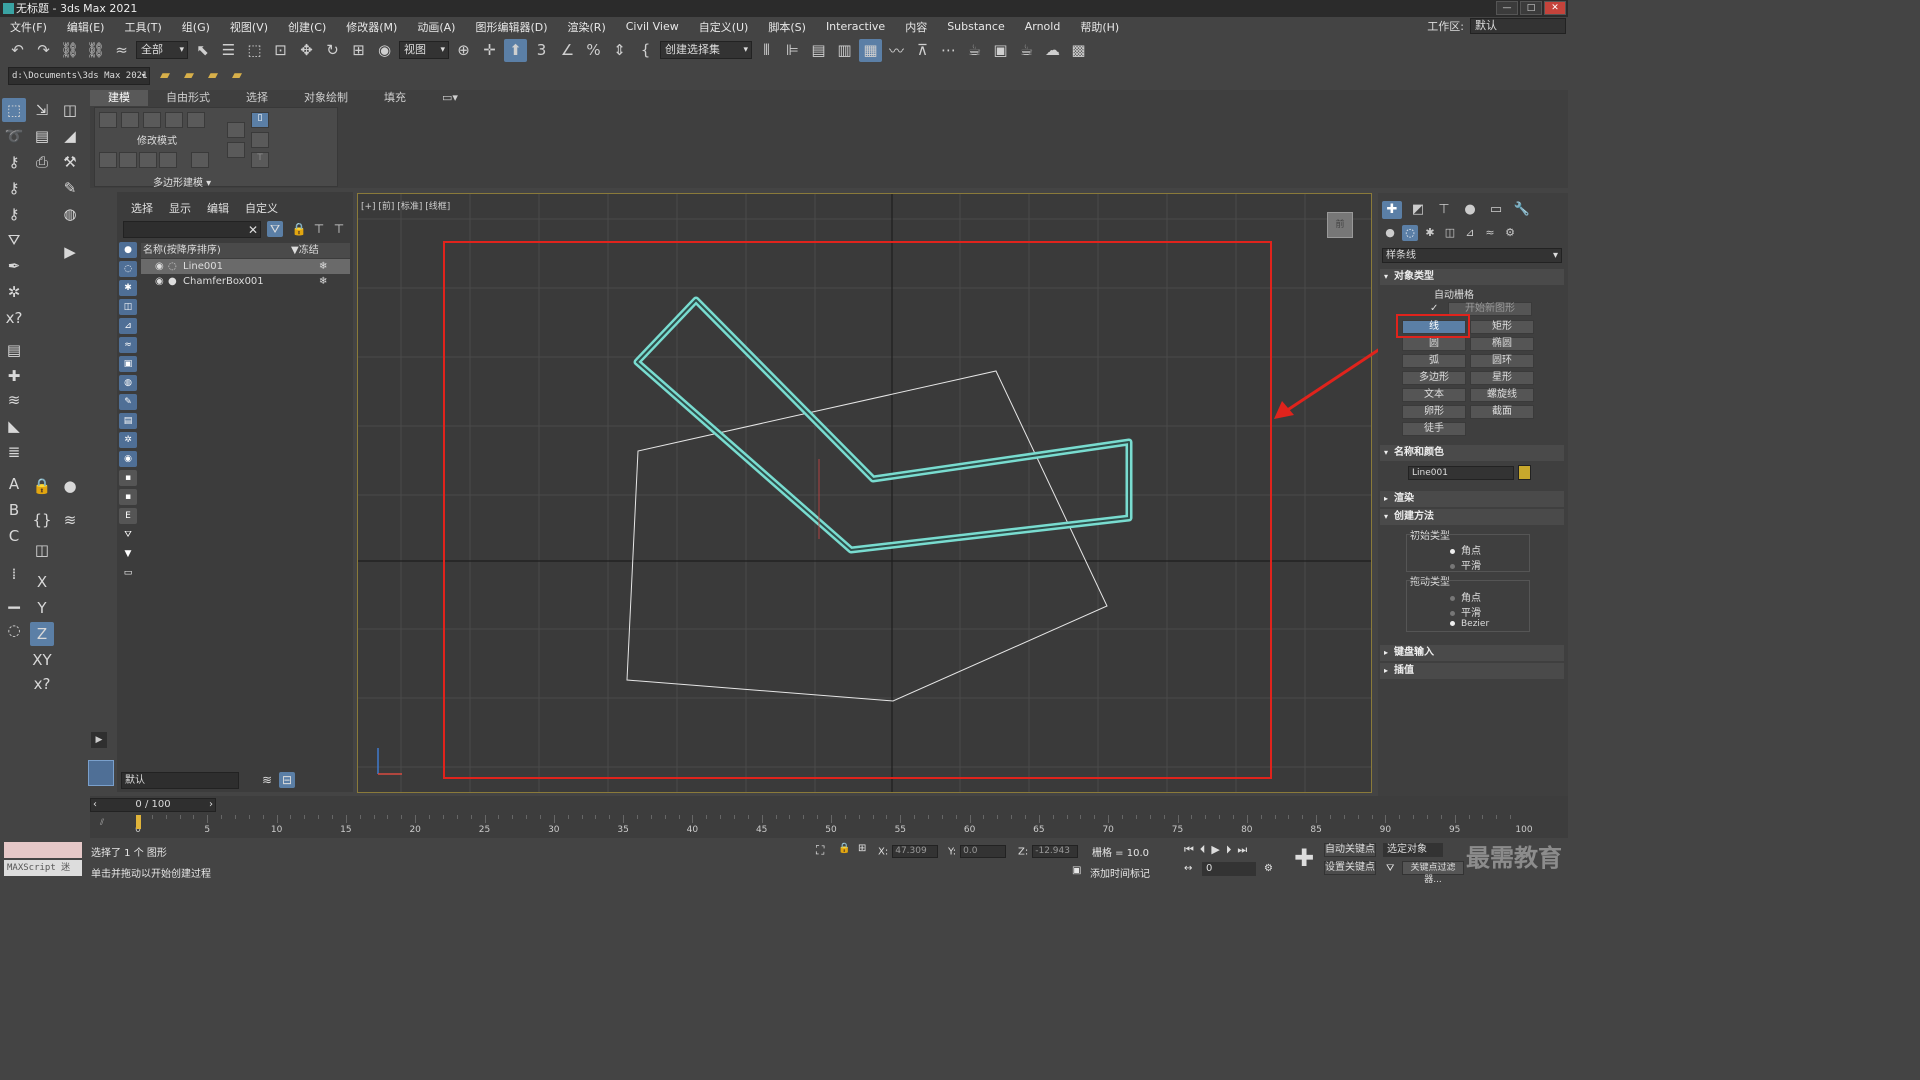 The height and width of the screenshot is (1080, 1920). I want to click on menu-animation: 动画(A), so click(436, 27).